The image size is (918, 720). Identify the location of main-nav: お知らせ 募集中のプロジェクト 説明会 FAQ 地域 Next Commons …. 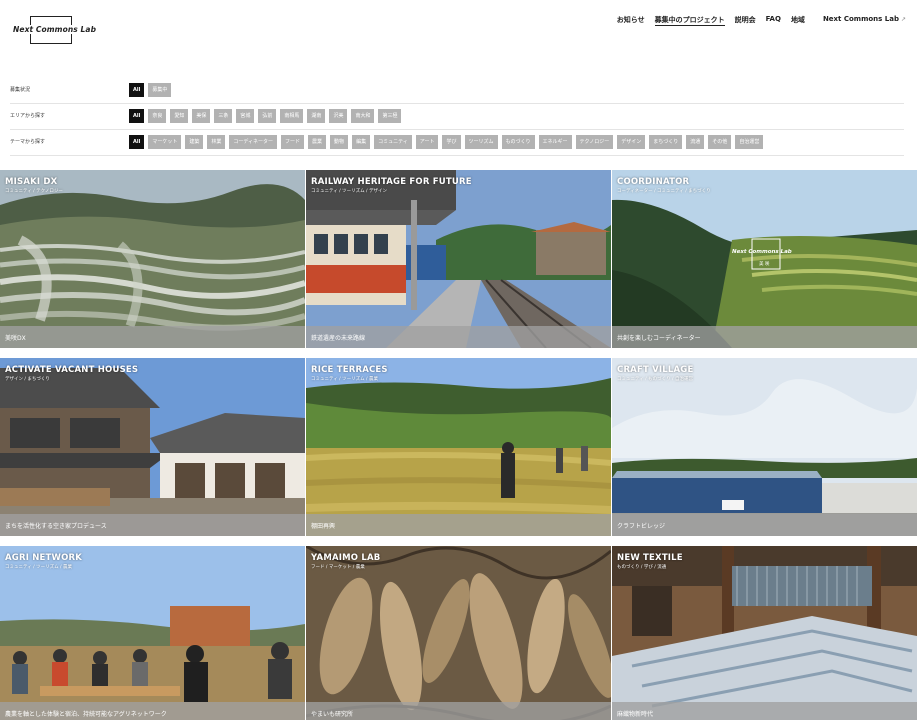
(761, 20).